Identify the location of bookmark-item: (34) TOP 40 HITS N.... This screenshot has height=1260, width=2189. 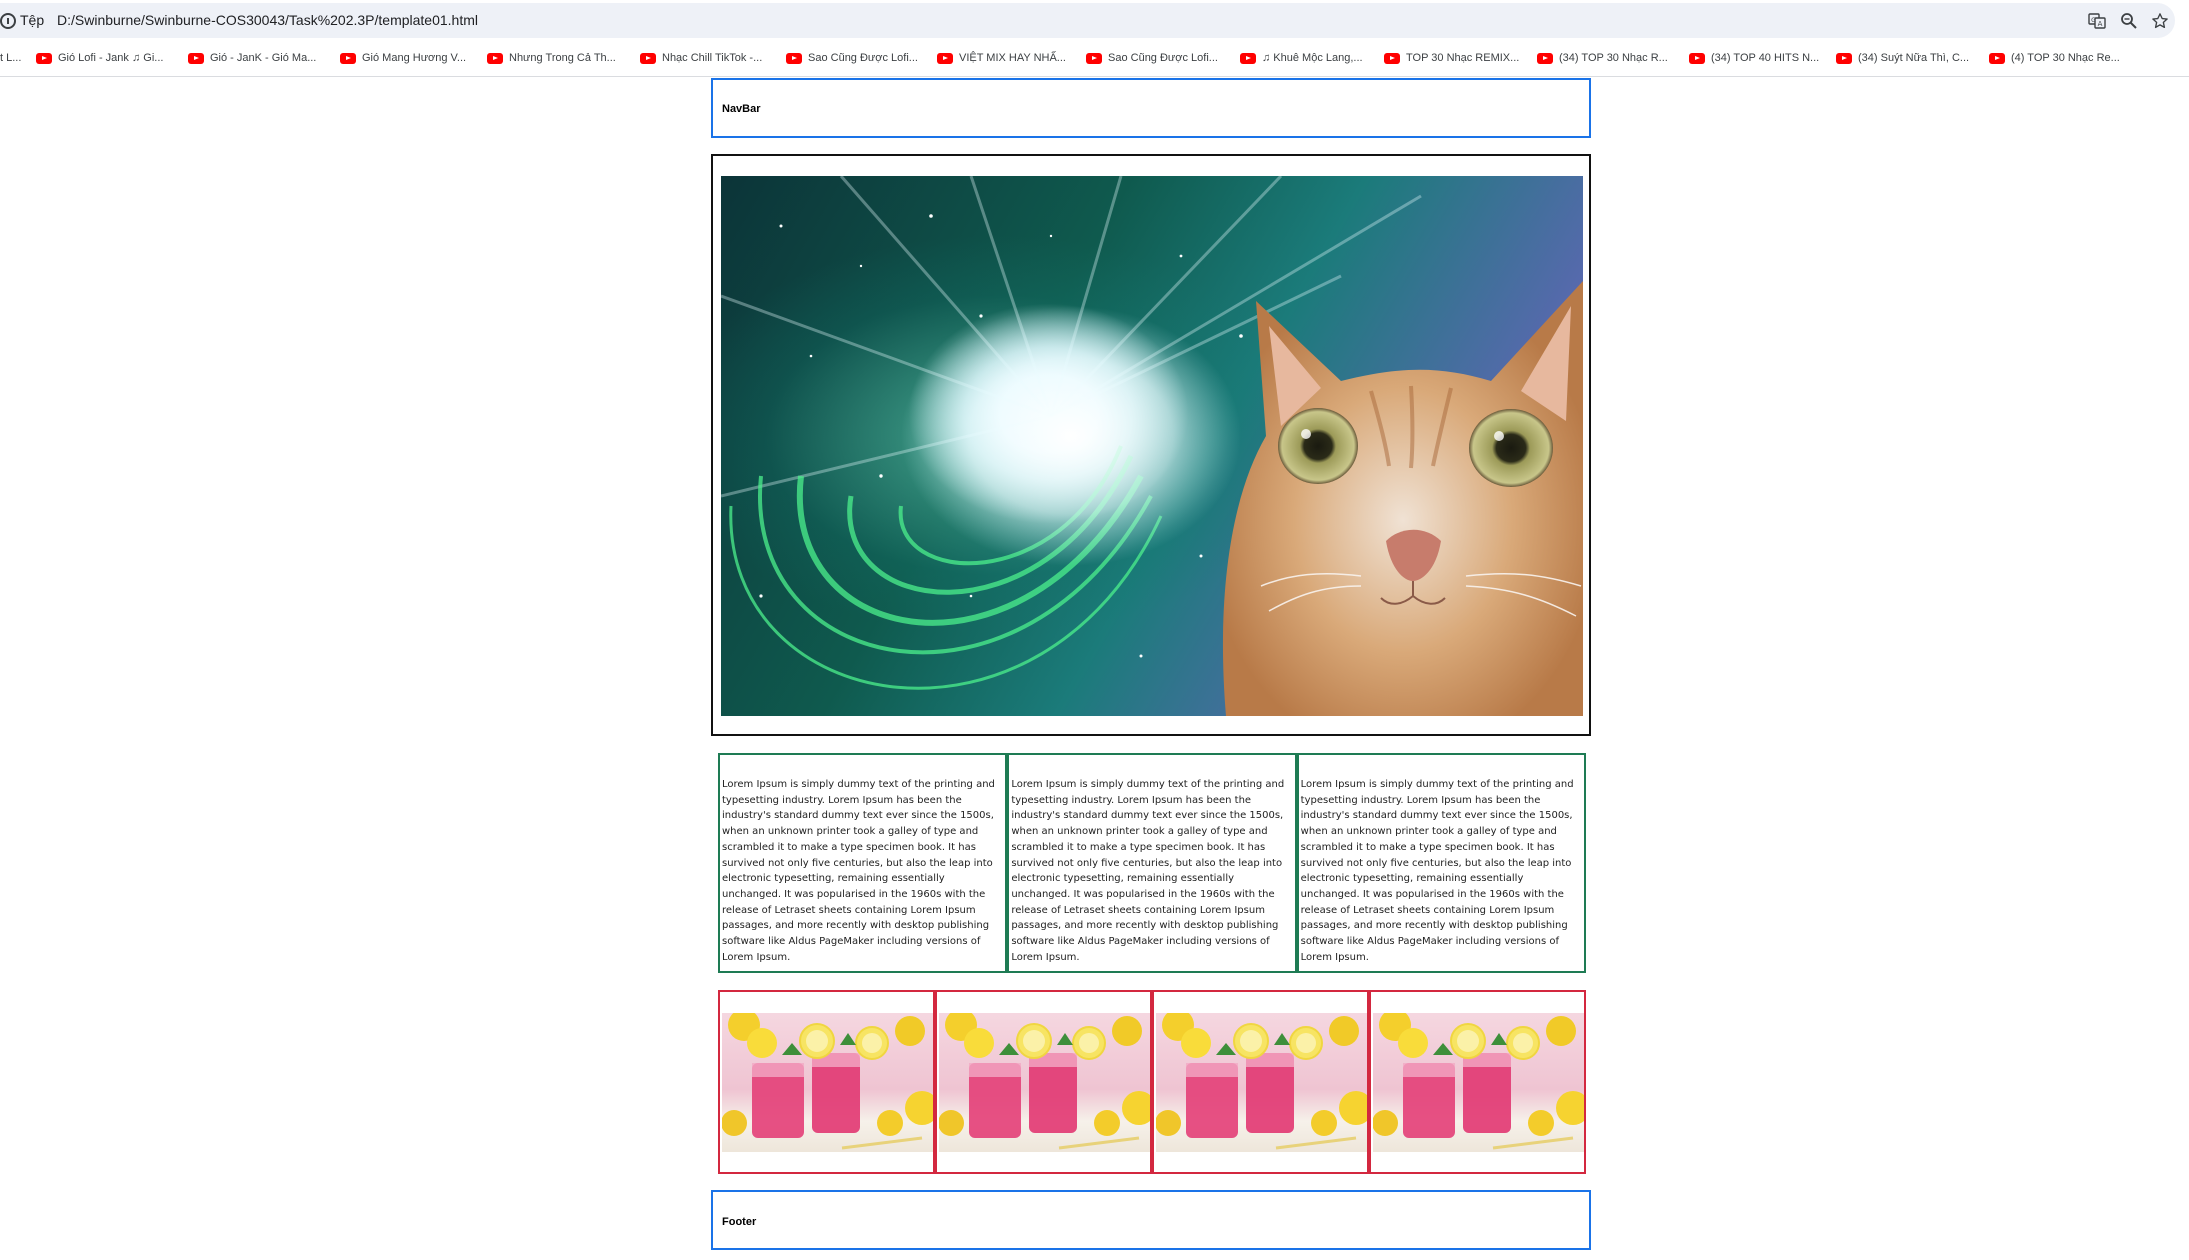
(1754, 58).